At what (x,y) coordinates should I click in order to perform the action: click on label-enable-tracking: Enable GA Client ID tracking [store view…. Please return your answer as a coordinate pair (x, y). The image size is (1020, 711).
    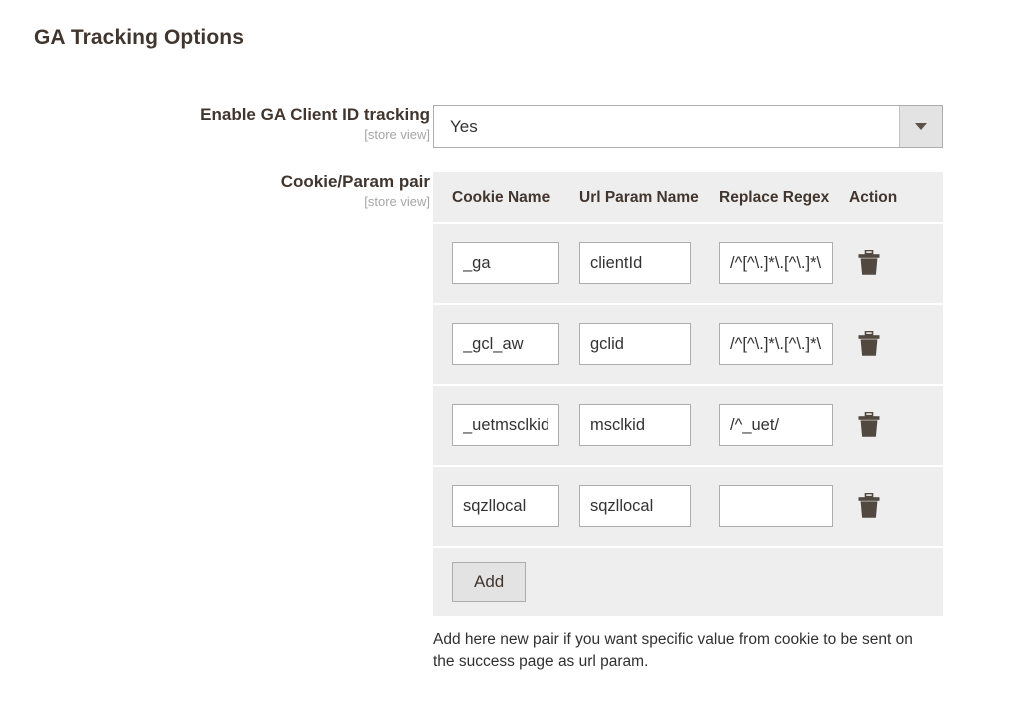
    Looking at the image, I should click on (215, 123).